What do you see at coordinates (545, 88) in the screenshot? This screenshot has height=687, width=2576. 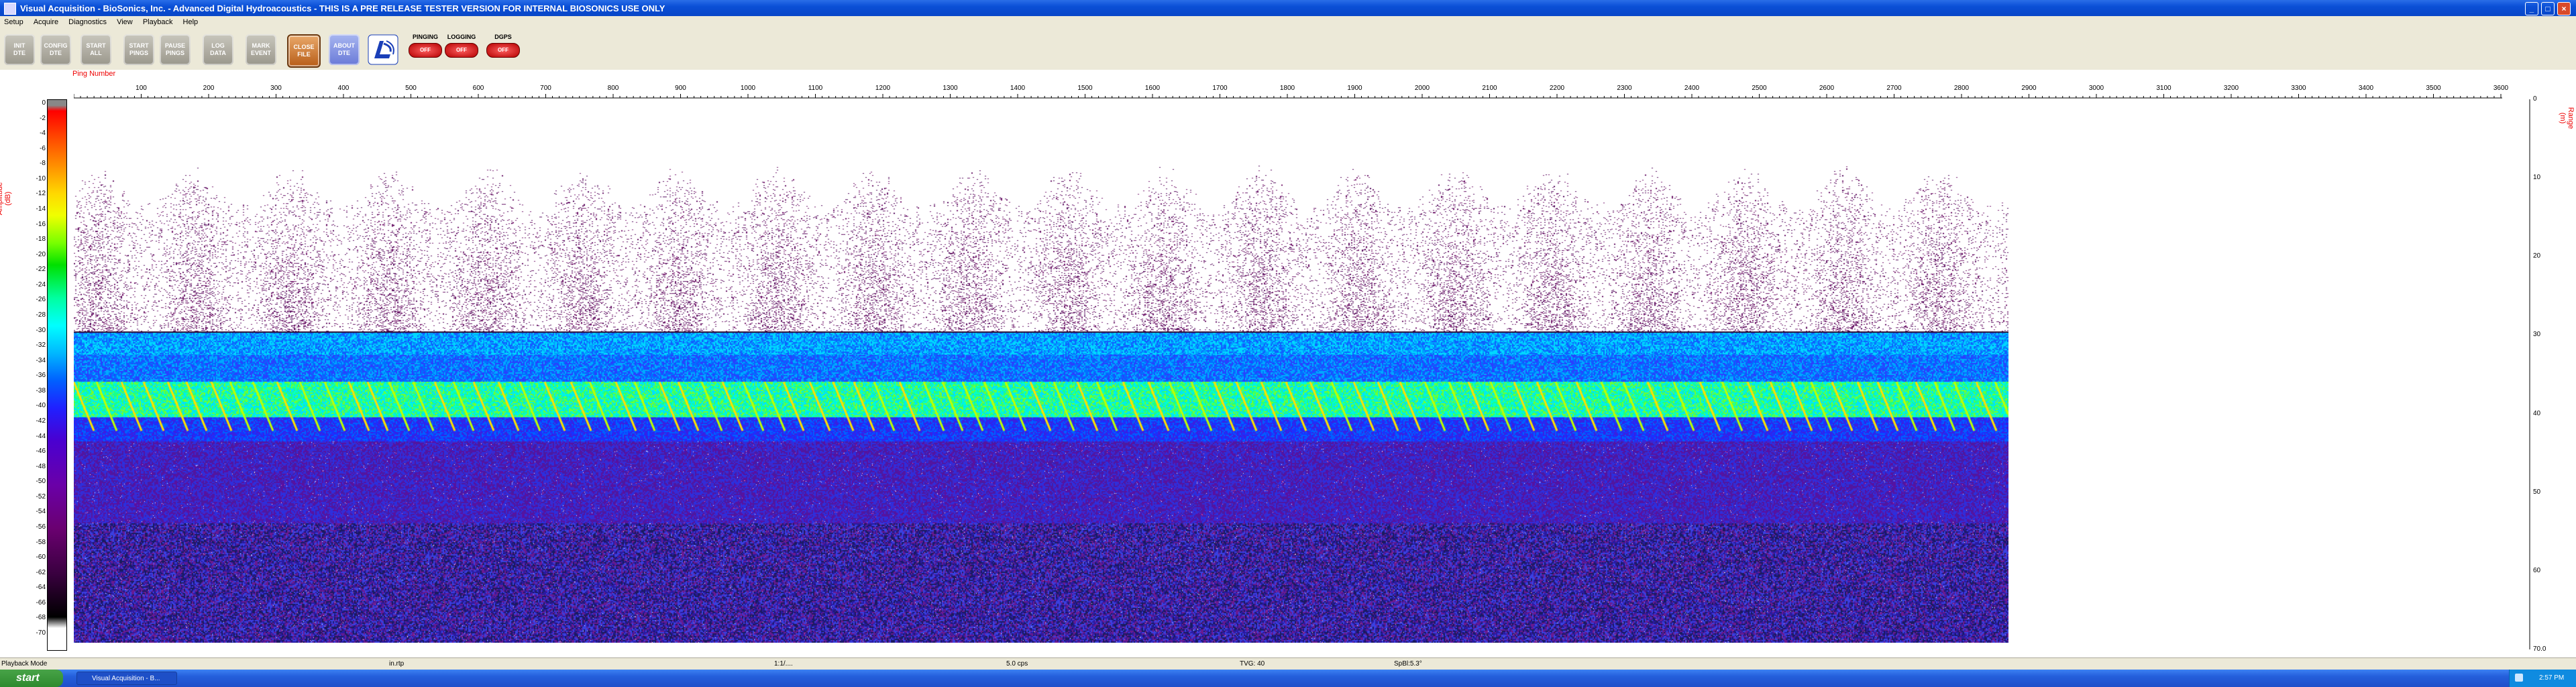 I see `x-tick-label: 700` at bounding box center [545, 88].